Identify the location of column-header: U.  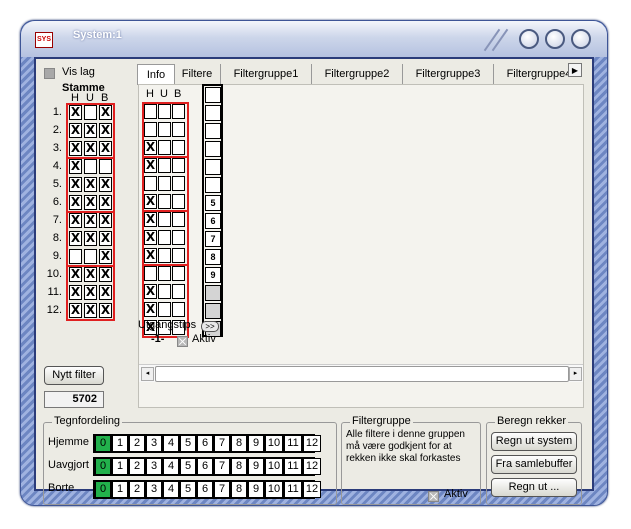
(164, 94).